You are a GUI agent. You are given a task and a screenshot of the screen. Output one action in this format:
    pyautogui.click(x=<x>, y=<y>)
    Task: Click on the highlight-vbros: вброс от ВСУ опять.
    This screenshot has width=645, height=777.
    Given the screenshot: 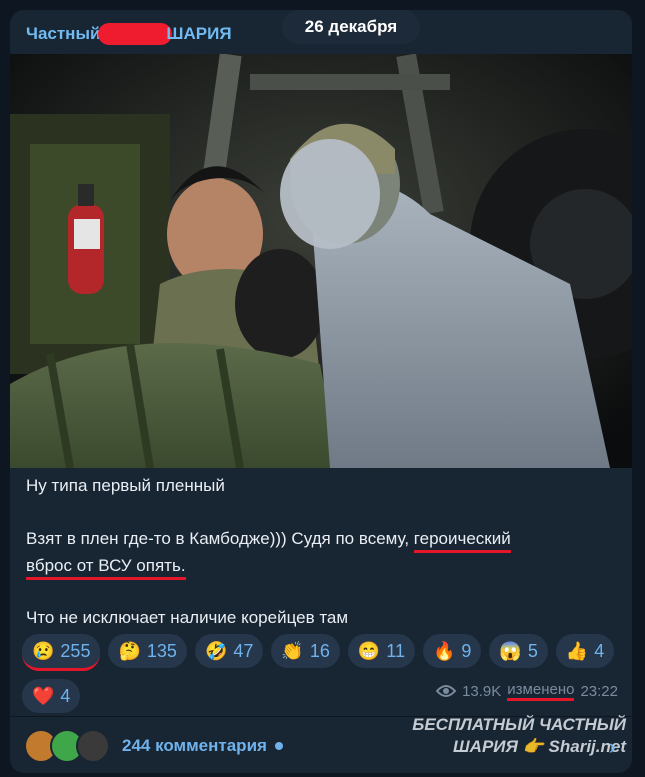 What is the action you would take?
    pyautogui.click(x=106, y=568)
    